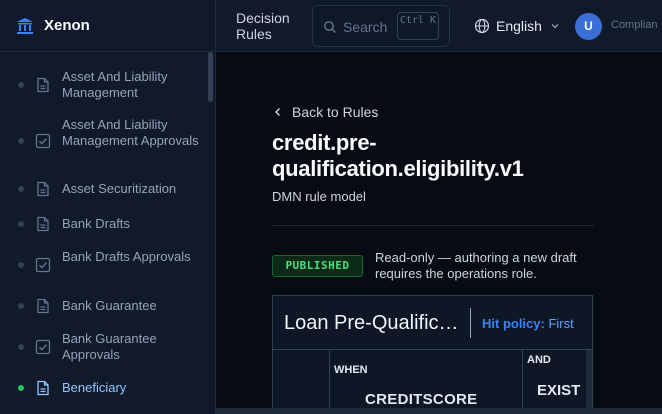  Describe the element at coordinates (277, 112) in the screenshot. I see `chevron-left-icon` at that location.